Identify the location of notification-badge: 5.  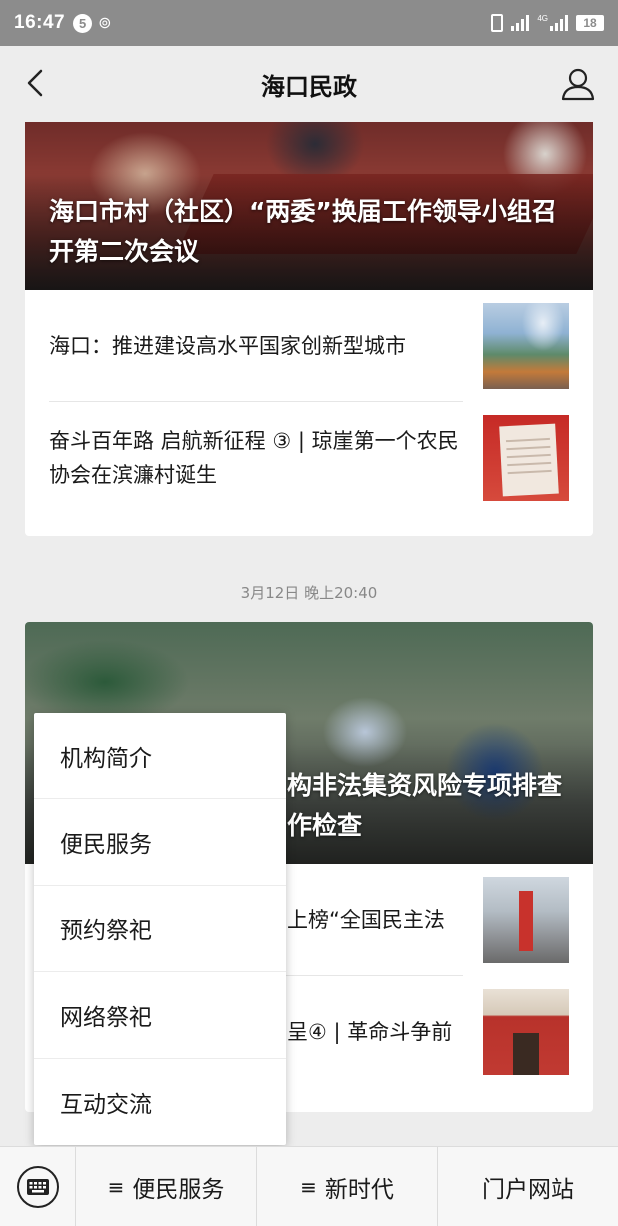
(83, 23).